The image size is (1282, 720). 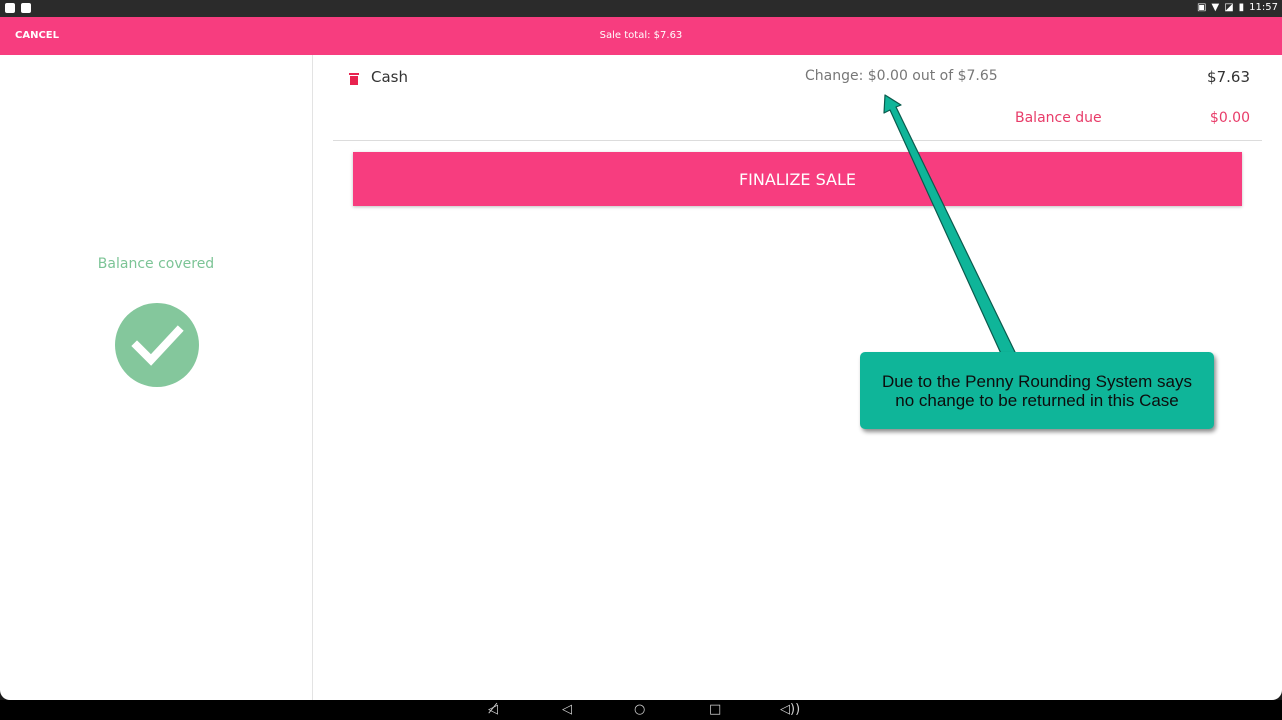 What do you see at coordinates (1037, 400) in the screenshot?
I see `annotation-line-2: no change to be returned in this Case` at bounding box center [1037, 400].